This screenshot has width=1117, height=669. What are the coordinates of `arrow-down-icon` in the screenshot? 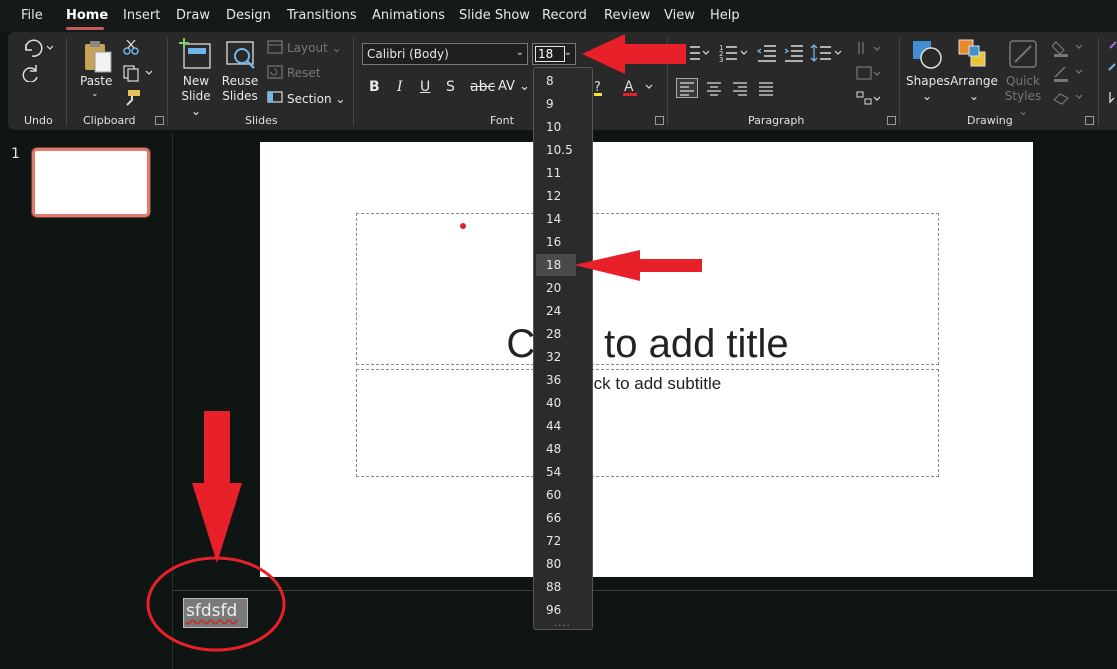 It's located at (217, 487).